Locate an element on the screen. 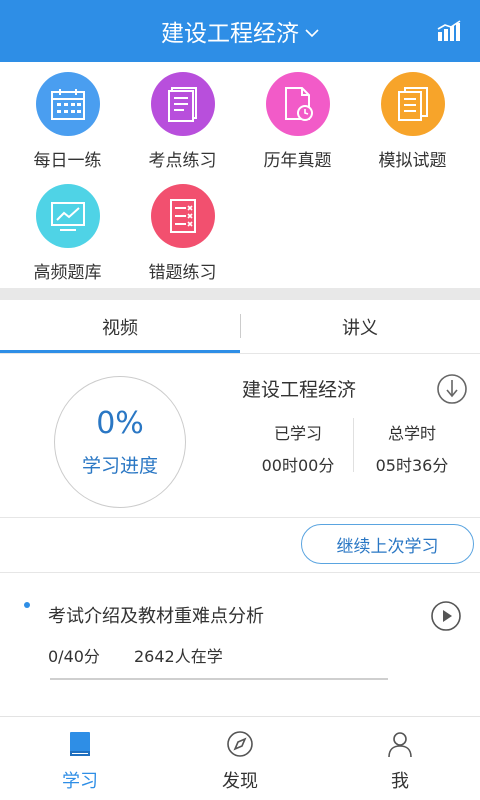 The width and height of the screenshot is (480, 800). user-icon is located at coordinates (400, 745).